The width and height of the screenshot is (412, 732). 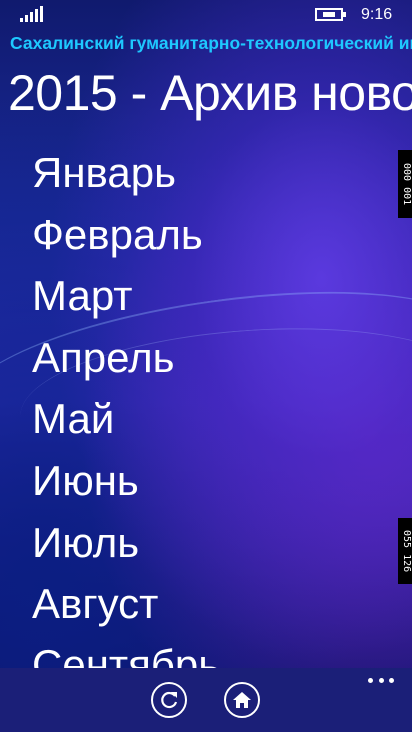 I want to click on home-button, so click(x=242, y=700).